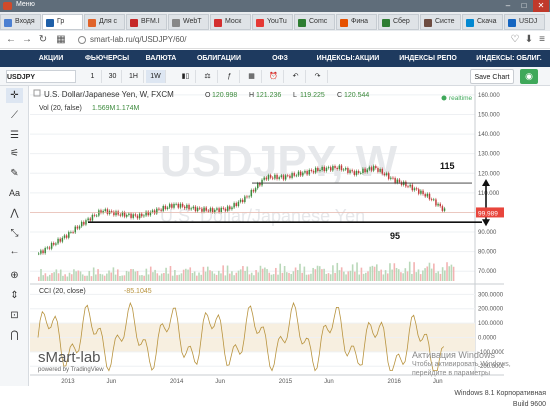  What do you see at coordinates (14, 251) in the screenshot?
I see `arrow-icon: ←` at bounding box center [14, 251].